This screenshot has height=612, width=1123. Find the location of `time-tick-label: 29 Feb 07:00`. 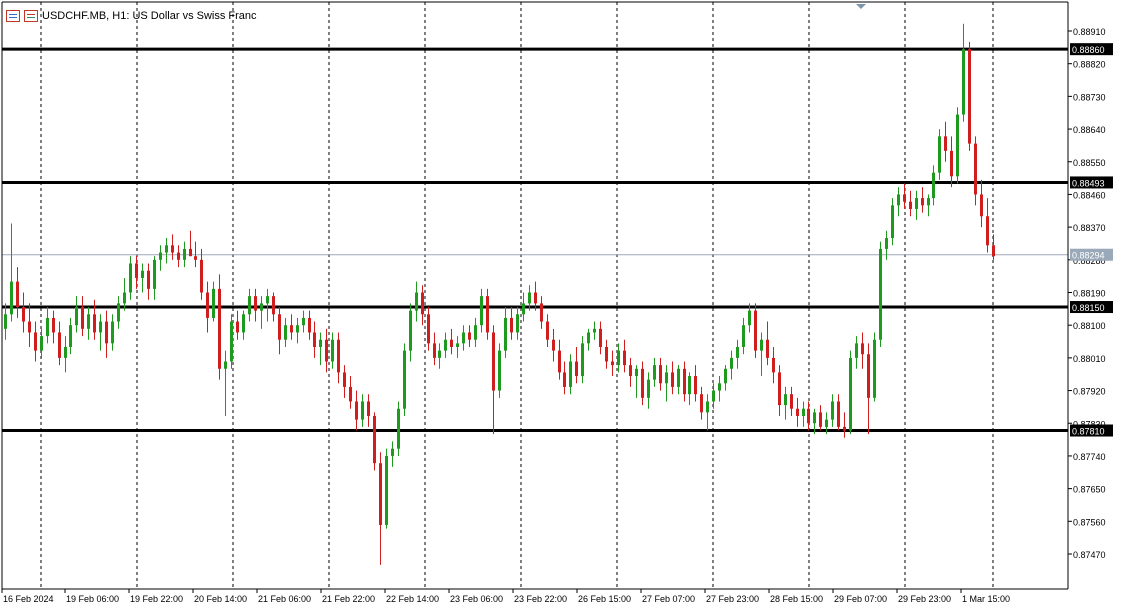

time-tick-label: 29 Feb 07:00 is located at coordinates (860, 599).